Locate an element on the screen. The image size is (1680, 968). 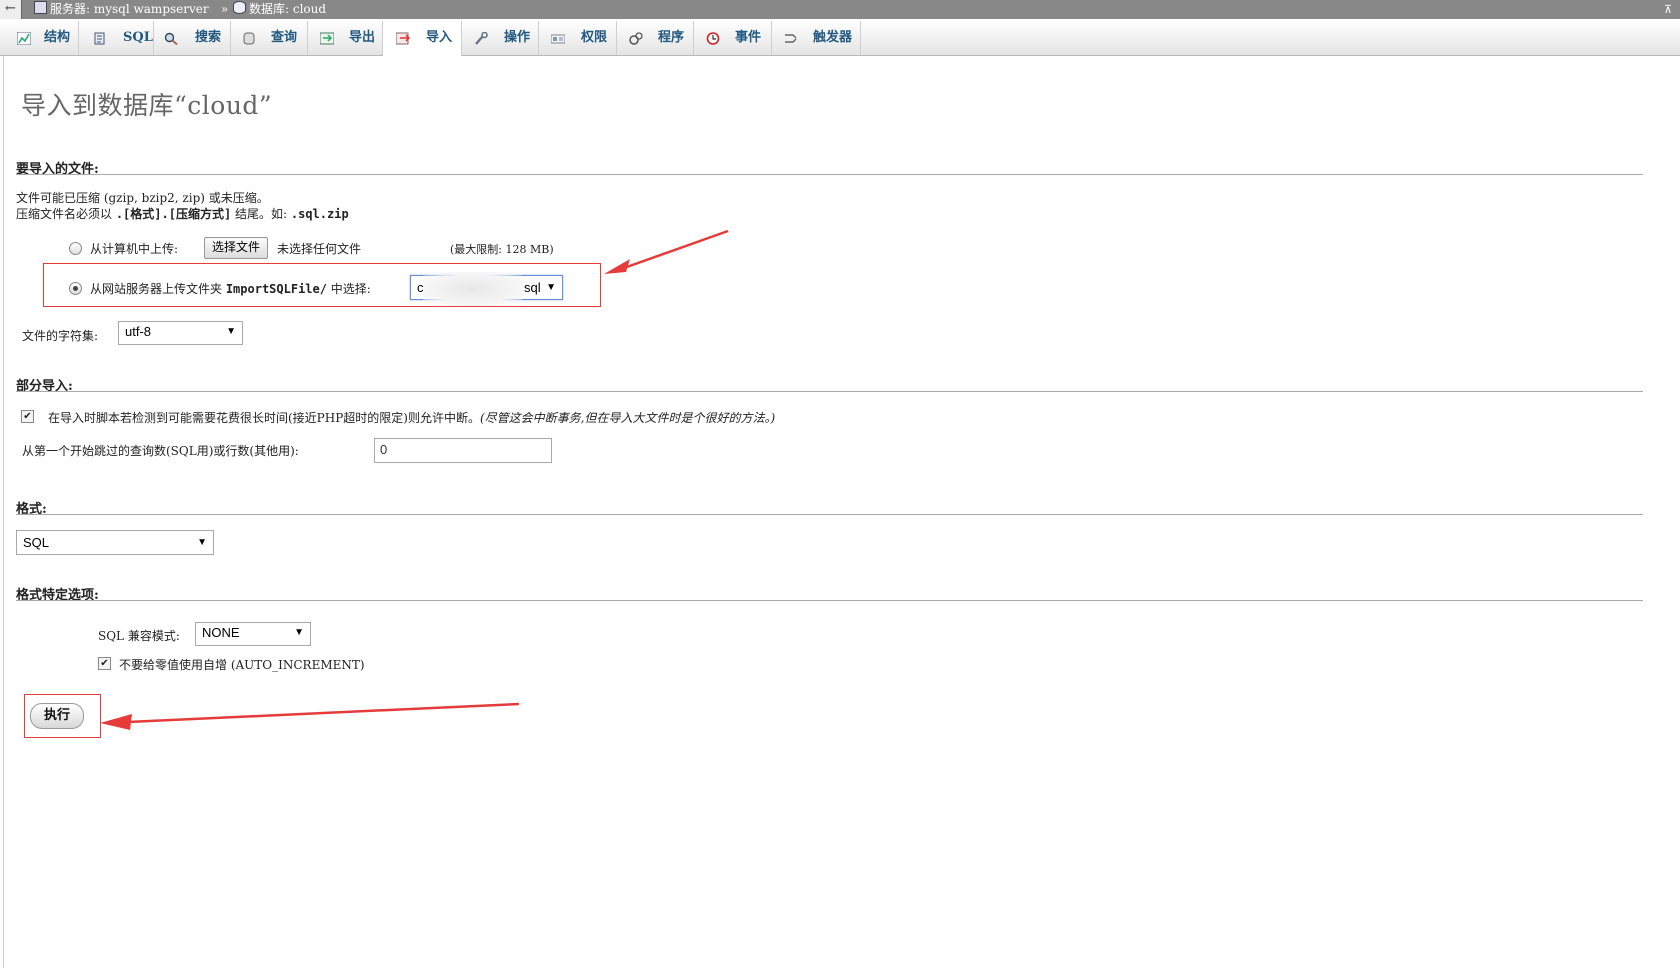
filename-note-example: .sql.zip is located at coordinates (319, 214).